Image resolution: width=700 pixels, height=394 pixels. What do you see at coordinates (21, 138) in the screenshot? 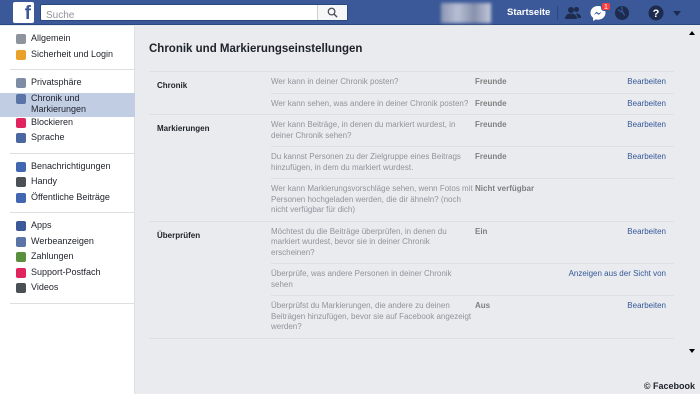
I see `language-icon` at bounding box center [21, 138].